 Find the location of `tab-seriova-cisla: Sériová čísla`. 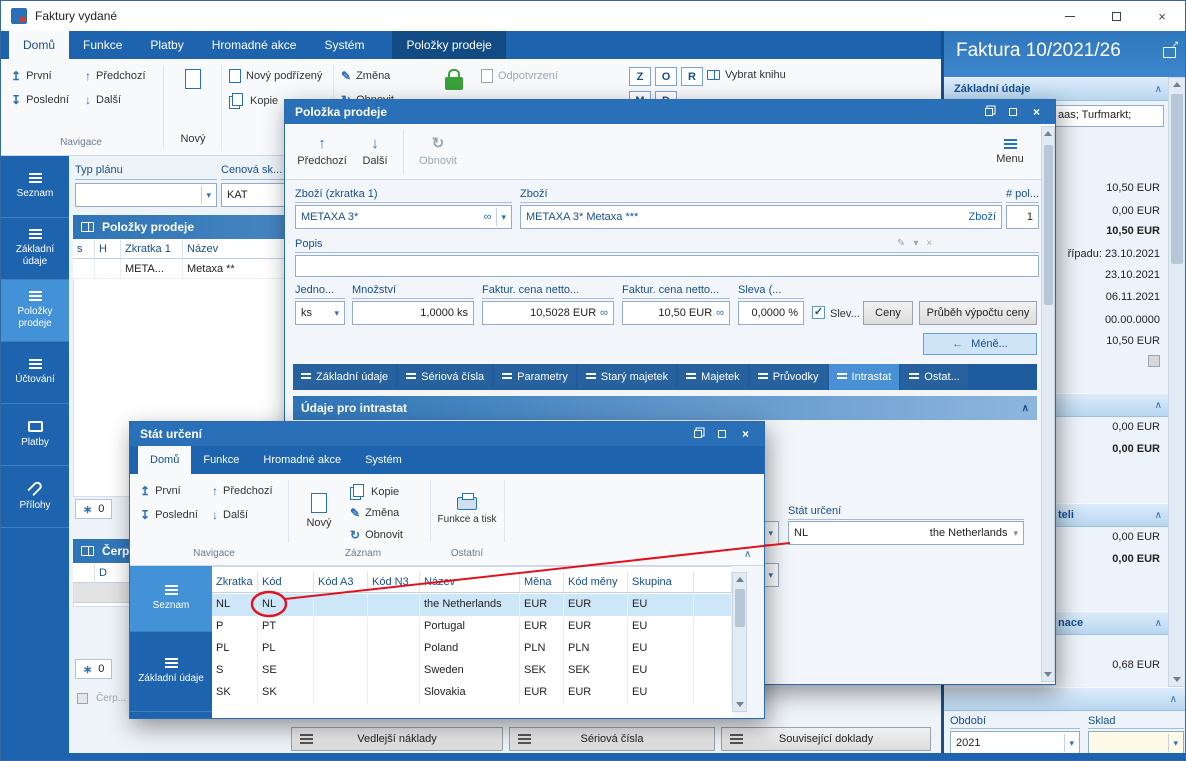

tab-seriova-cisla: Sériová čísla is located at coordinates (445, 377).